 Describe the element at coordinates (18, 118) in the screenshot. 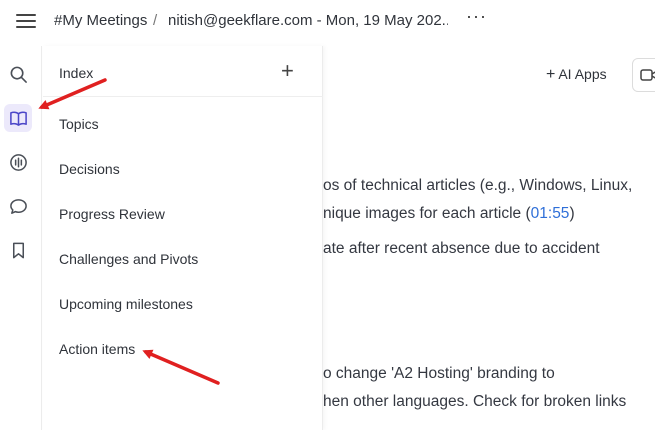

I see `book-icon` at that location.